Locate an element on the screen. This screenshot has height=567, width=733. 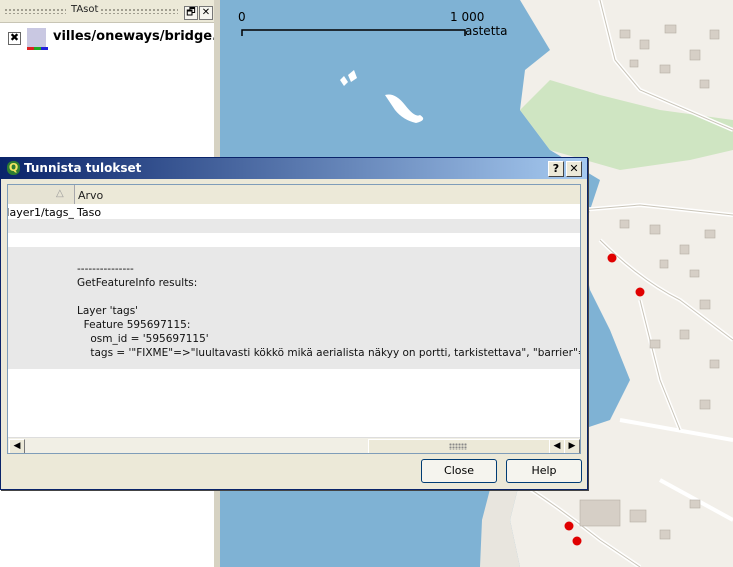
raster-layer-icon is located at coordinates (36, 37).